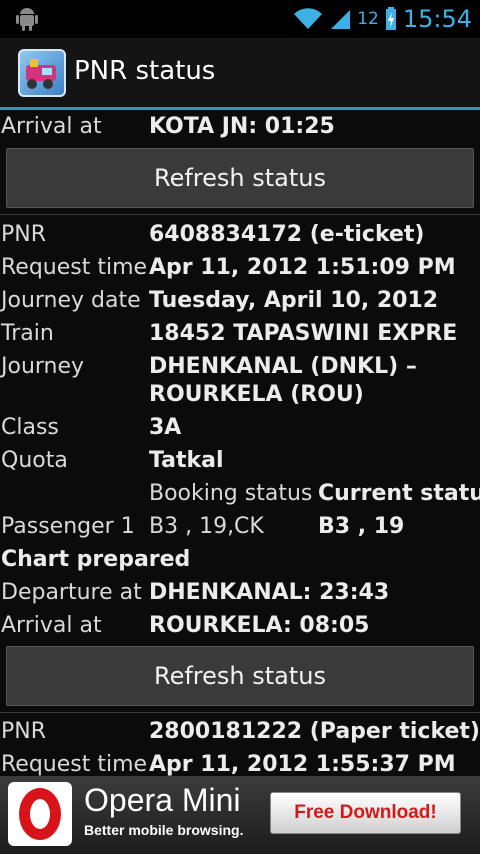 The width and height of the screenshot is (480, 854). What do you see at coordinates (164, 830) in the screenshot?
I see `ad-tagline: Better mobile browsing.` at bounding box center [164, 830].